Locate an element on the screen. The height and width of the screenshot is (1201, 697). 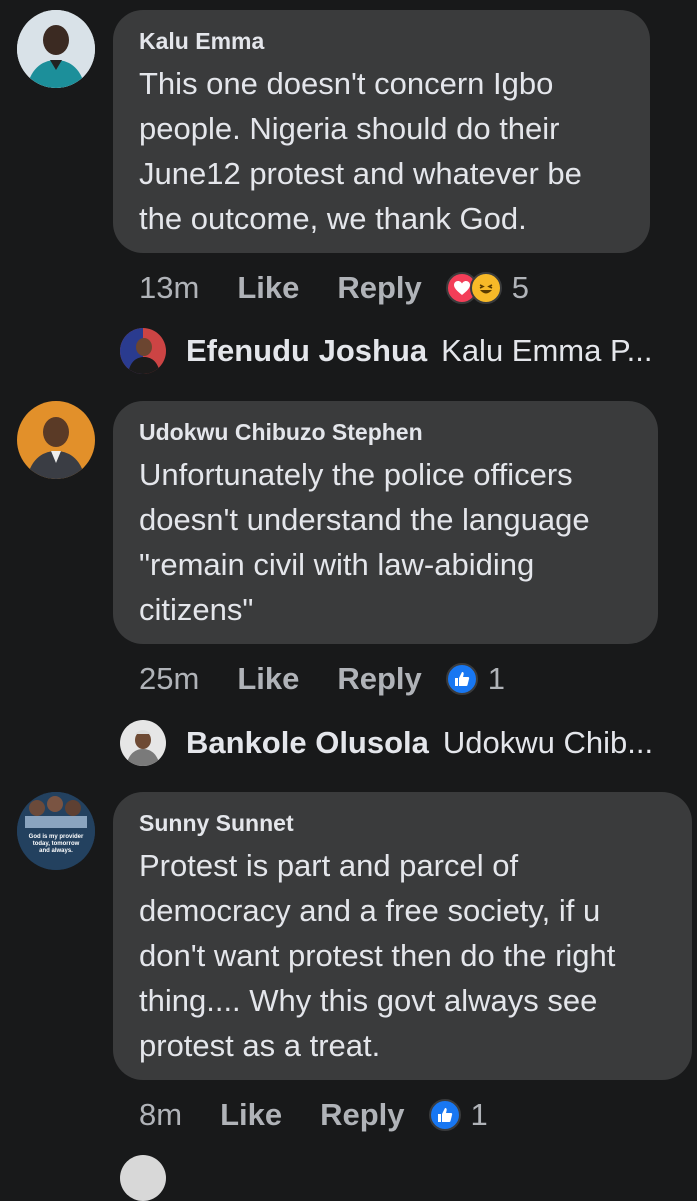
comment-actions: 13m Like Reply 5 is located at coordinates (334, 288).